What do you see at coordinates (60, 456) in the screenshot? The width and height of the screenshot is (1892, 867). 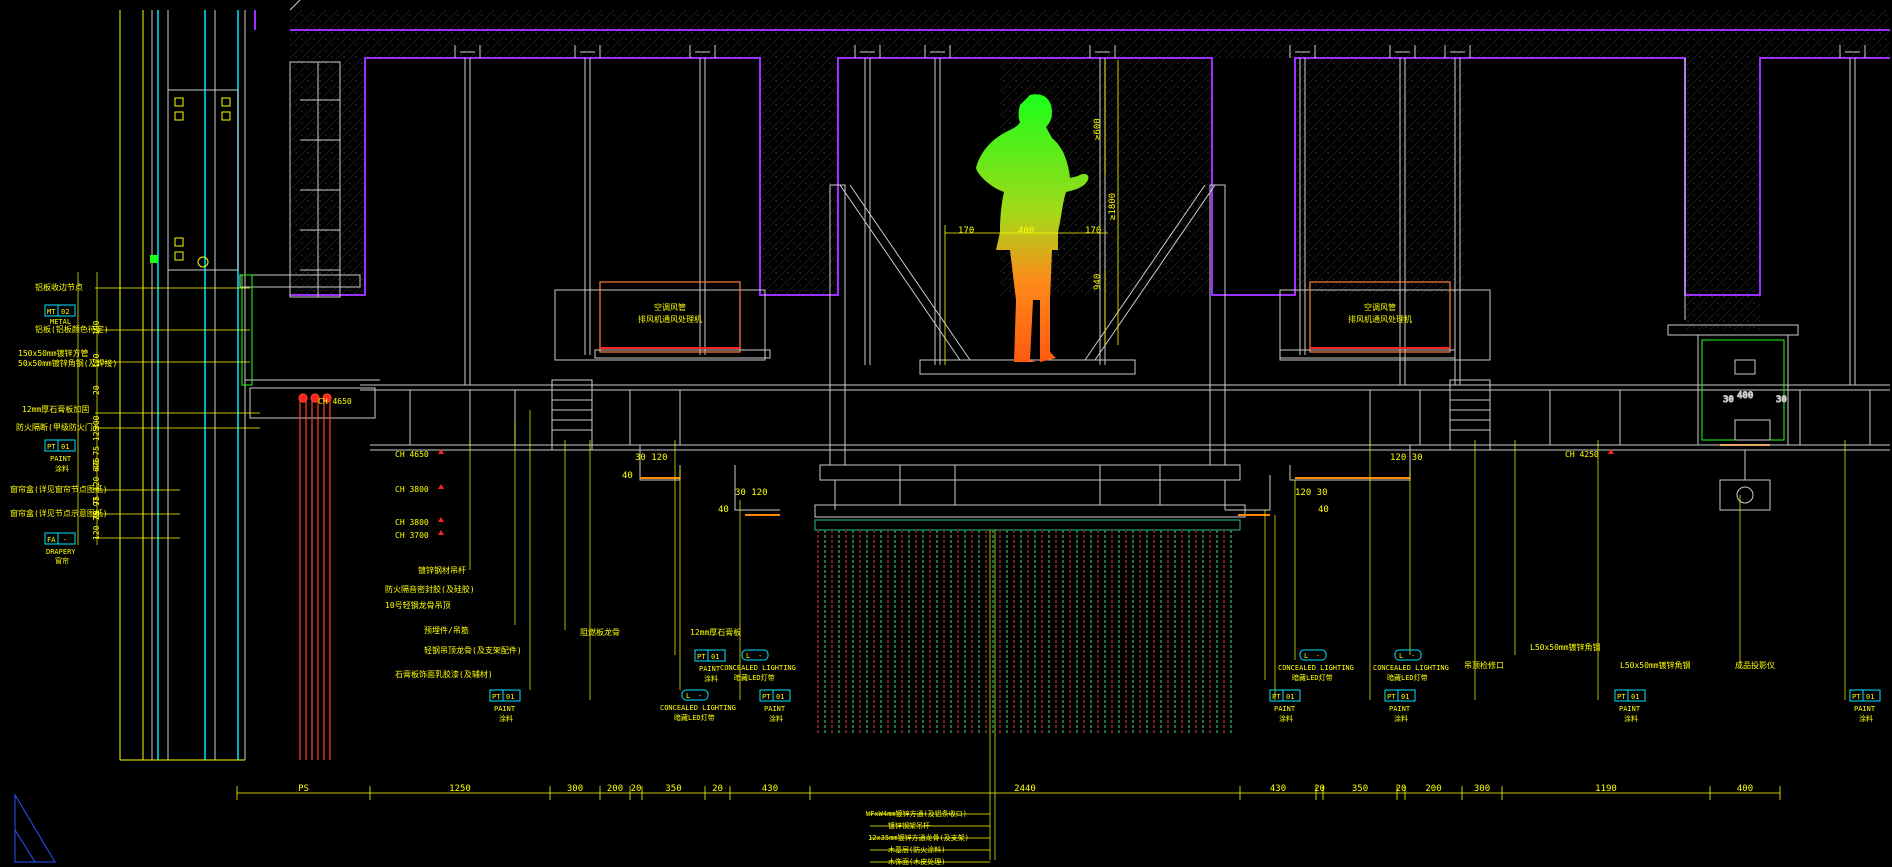 I see `paint-tag-left: PT 01 PAINT 涂料` at bounding box center [60, 456].